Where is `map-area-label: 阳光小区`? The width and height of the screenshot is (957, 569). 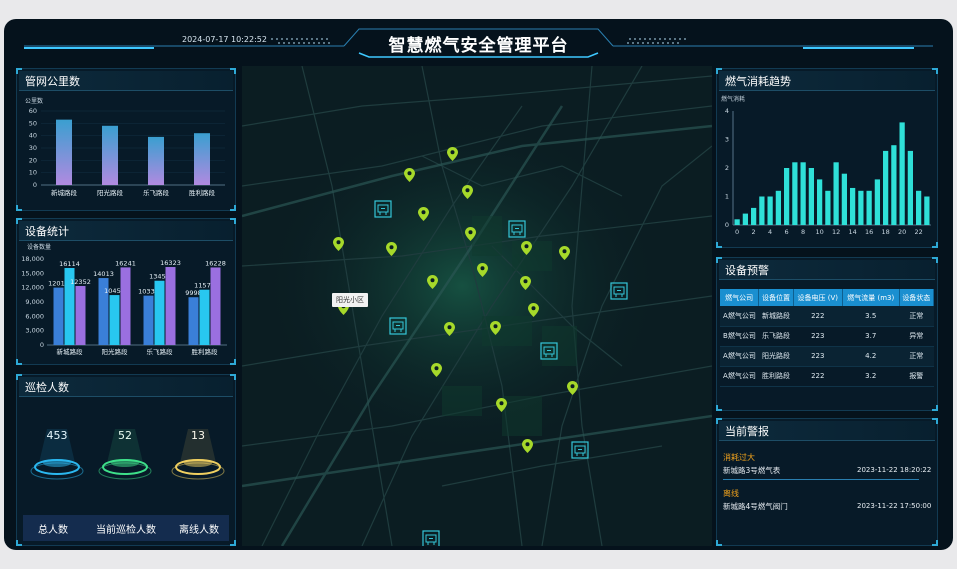
map-area-label: 阳光小区 is located at coordinates (350, 300).